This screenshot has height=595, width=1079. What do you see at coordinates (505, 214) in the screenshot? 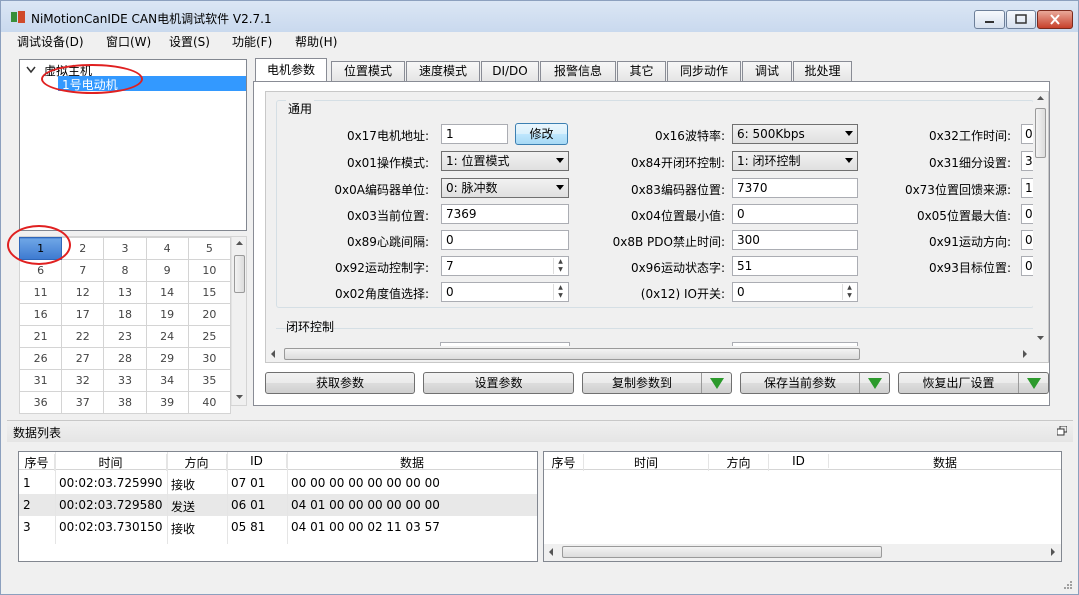
I see `curpos-input: 7369` at bounding box center [505, 214].